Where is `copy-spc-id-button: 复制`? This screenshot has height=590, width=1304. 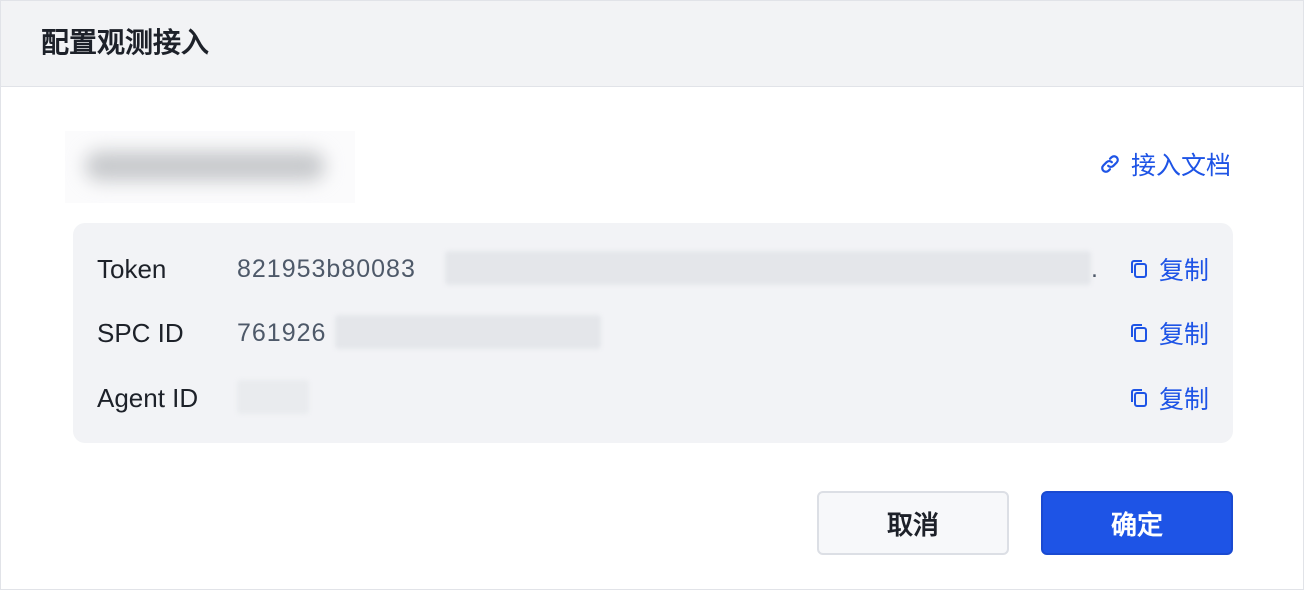 copy-spc-id-button: 复制 is located at coordinates (1169, 333).